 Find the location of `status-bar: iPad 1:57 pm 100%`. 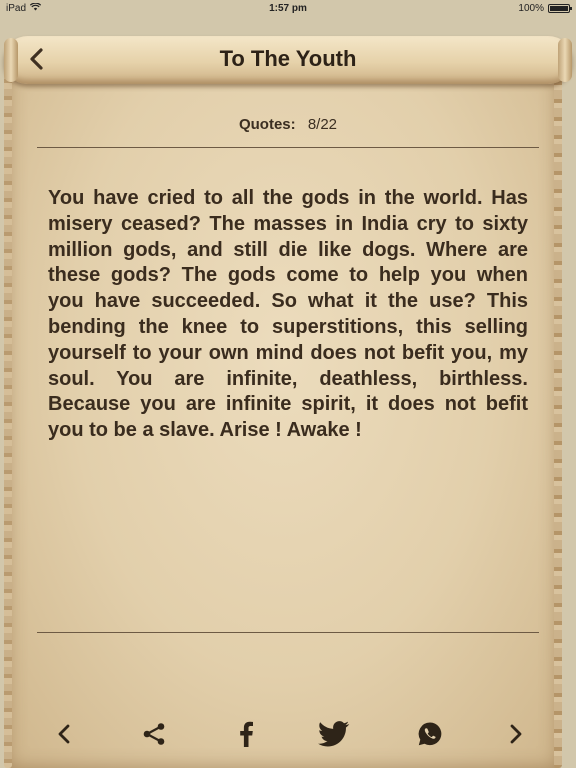

status-bar: iPad 1:57 pm 100% is located at coordinates (288, 9).